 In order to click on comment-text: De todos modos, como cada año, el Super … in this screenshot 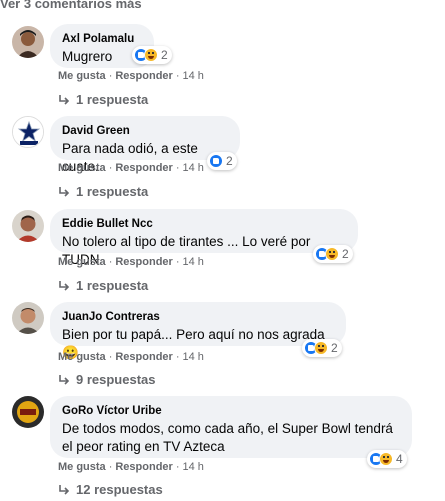, I will do `click(227, 437)`.